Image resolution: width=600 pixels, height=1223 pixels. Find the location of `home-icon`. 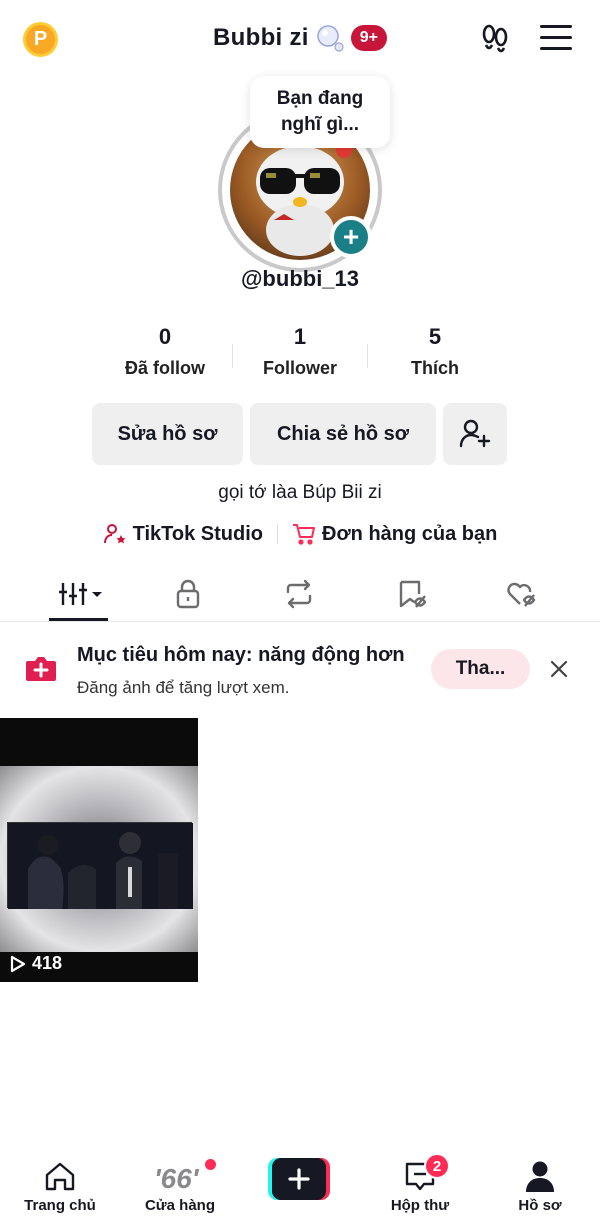

home-icon is located at coordinates (60, 1176).